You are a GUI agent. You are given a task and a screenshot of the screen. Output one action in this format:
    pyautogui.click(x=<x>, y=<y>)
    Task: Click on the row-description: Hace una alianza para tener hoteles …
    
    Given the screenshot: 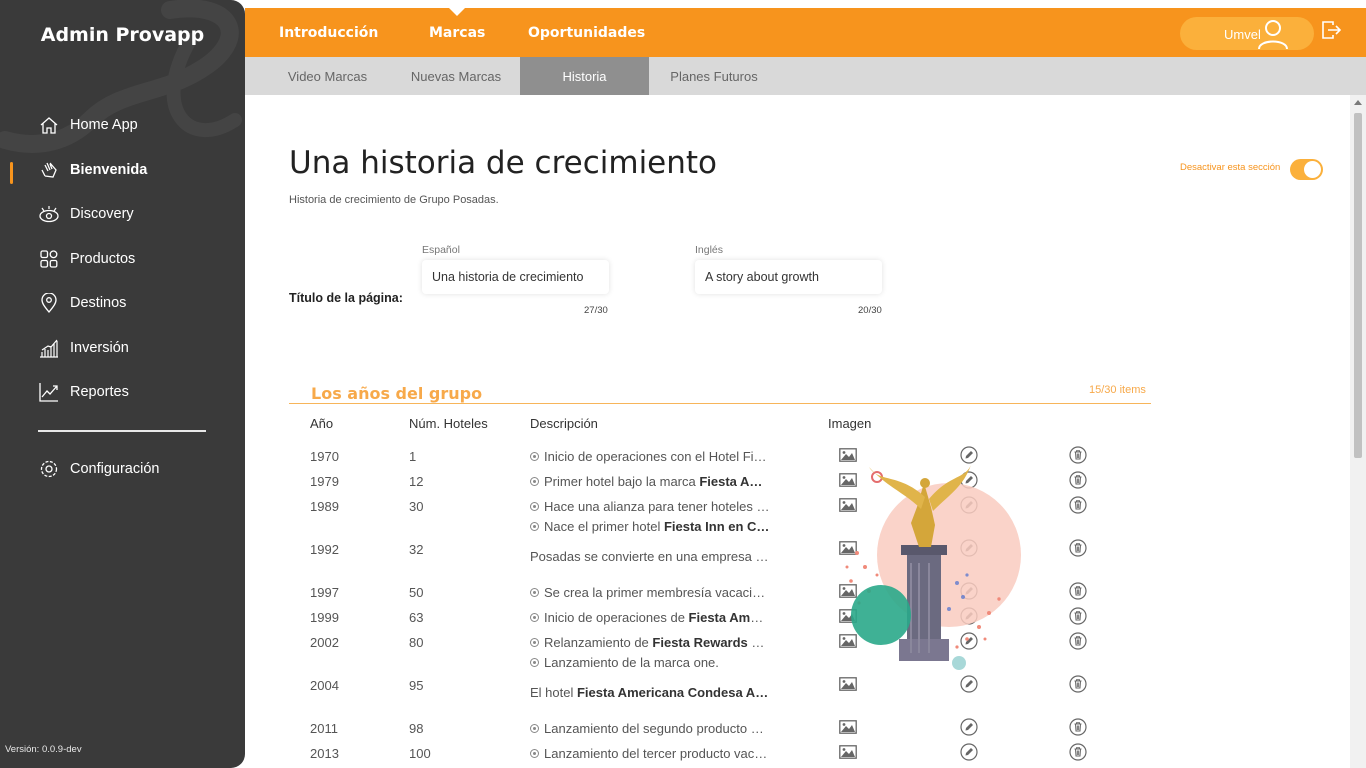 What is the action you would take?
    pyautogui.click(x=650, y=506)
    